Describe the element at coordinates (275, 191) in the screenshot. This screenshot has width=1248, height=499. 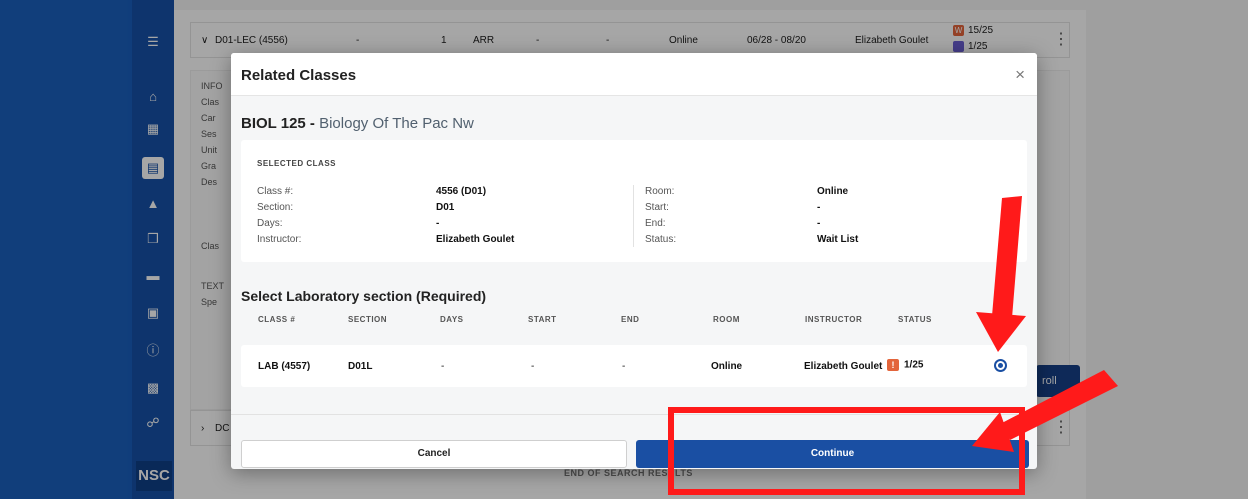
I see `class-num-label: Class #:` at that location.